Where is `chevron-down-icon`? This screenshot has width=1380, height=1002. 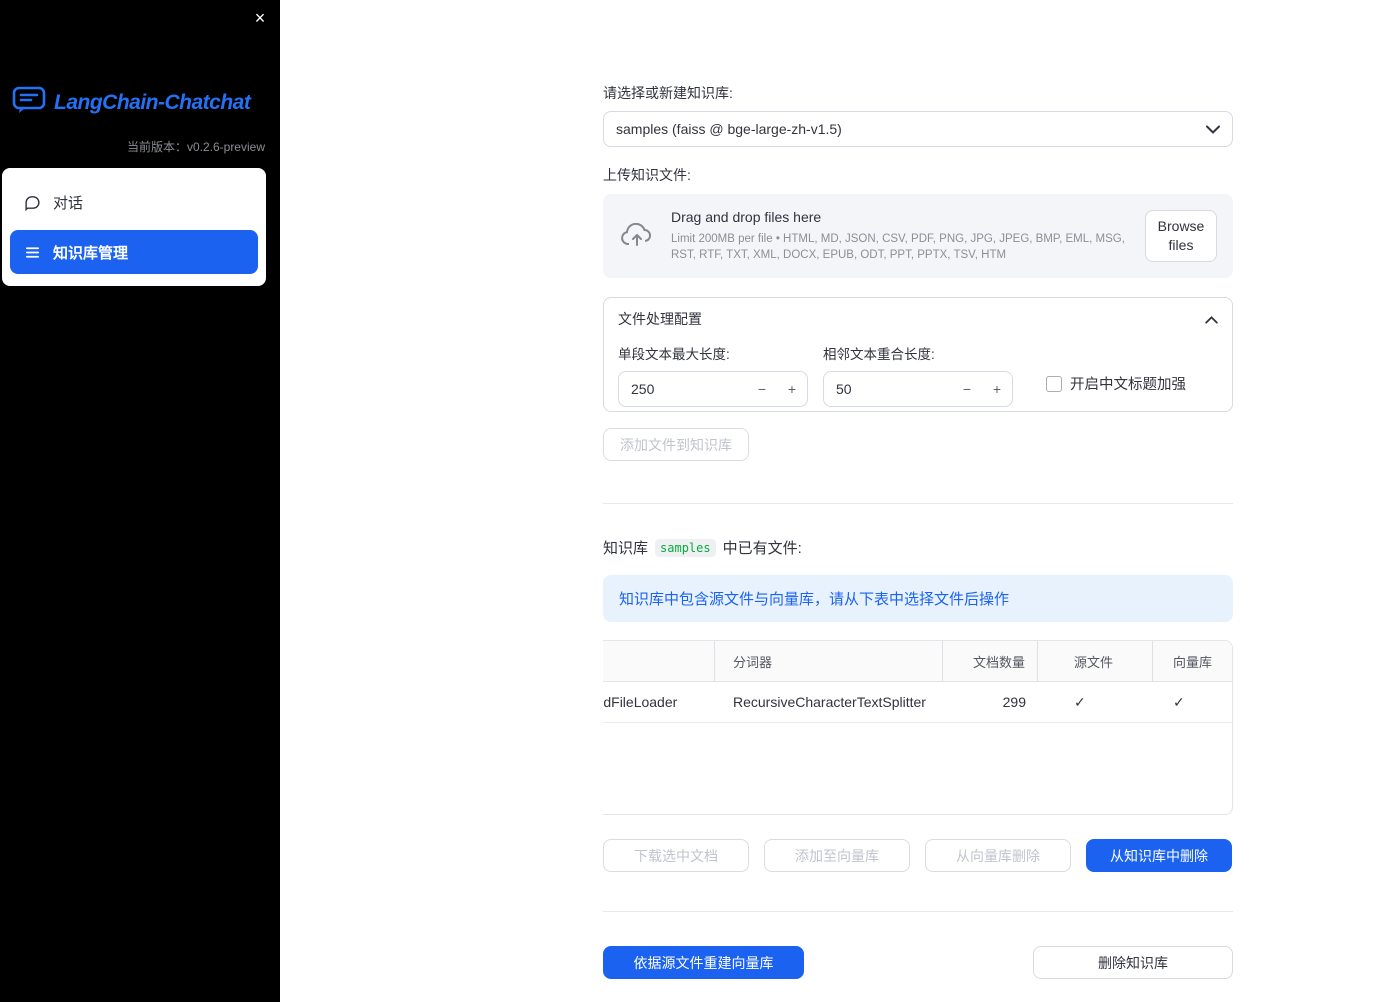 chevron-down-icon is located at coordinates (1213, 129).